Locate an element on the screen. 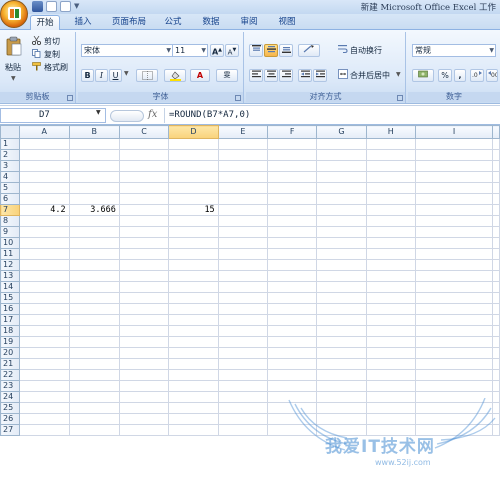 The height and width of the screenshot is (480, 500). customize-arrow-icon: ▼ is located at coordinates (78, 6).